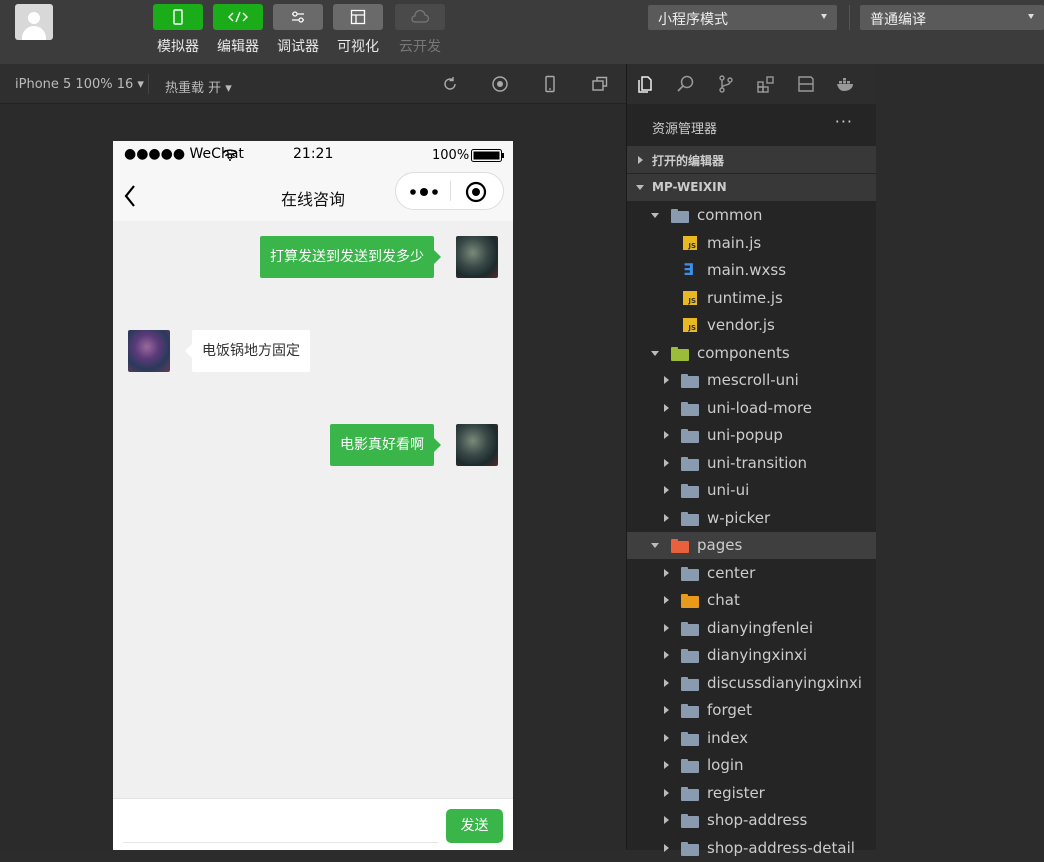 The image size is (1044, 862). Describe the element at coordinates (752, 159) in the screenshot. I see `open-editors-section: 打开的编辑器` at that location.